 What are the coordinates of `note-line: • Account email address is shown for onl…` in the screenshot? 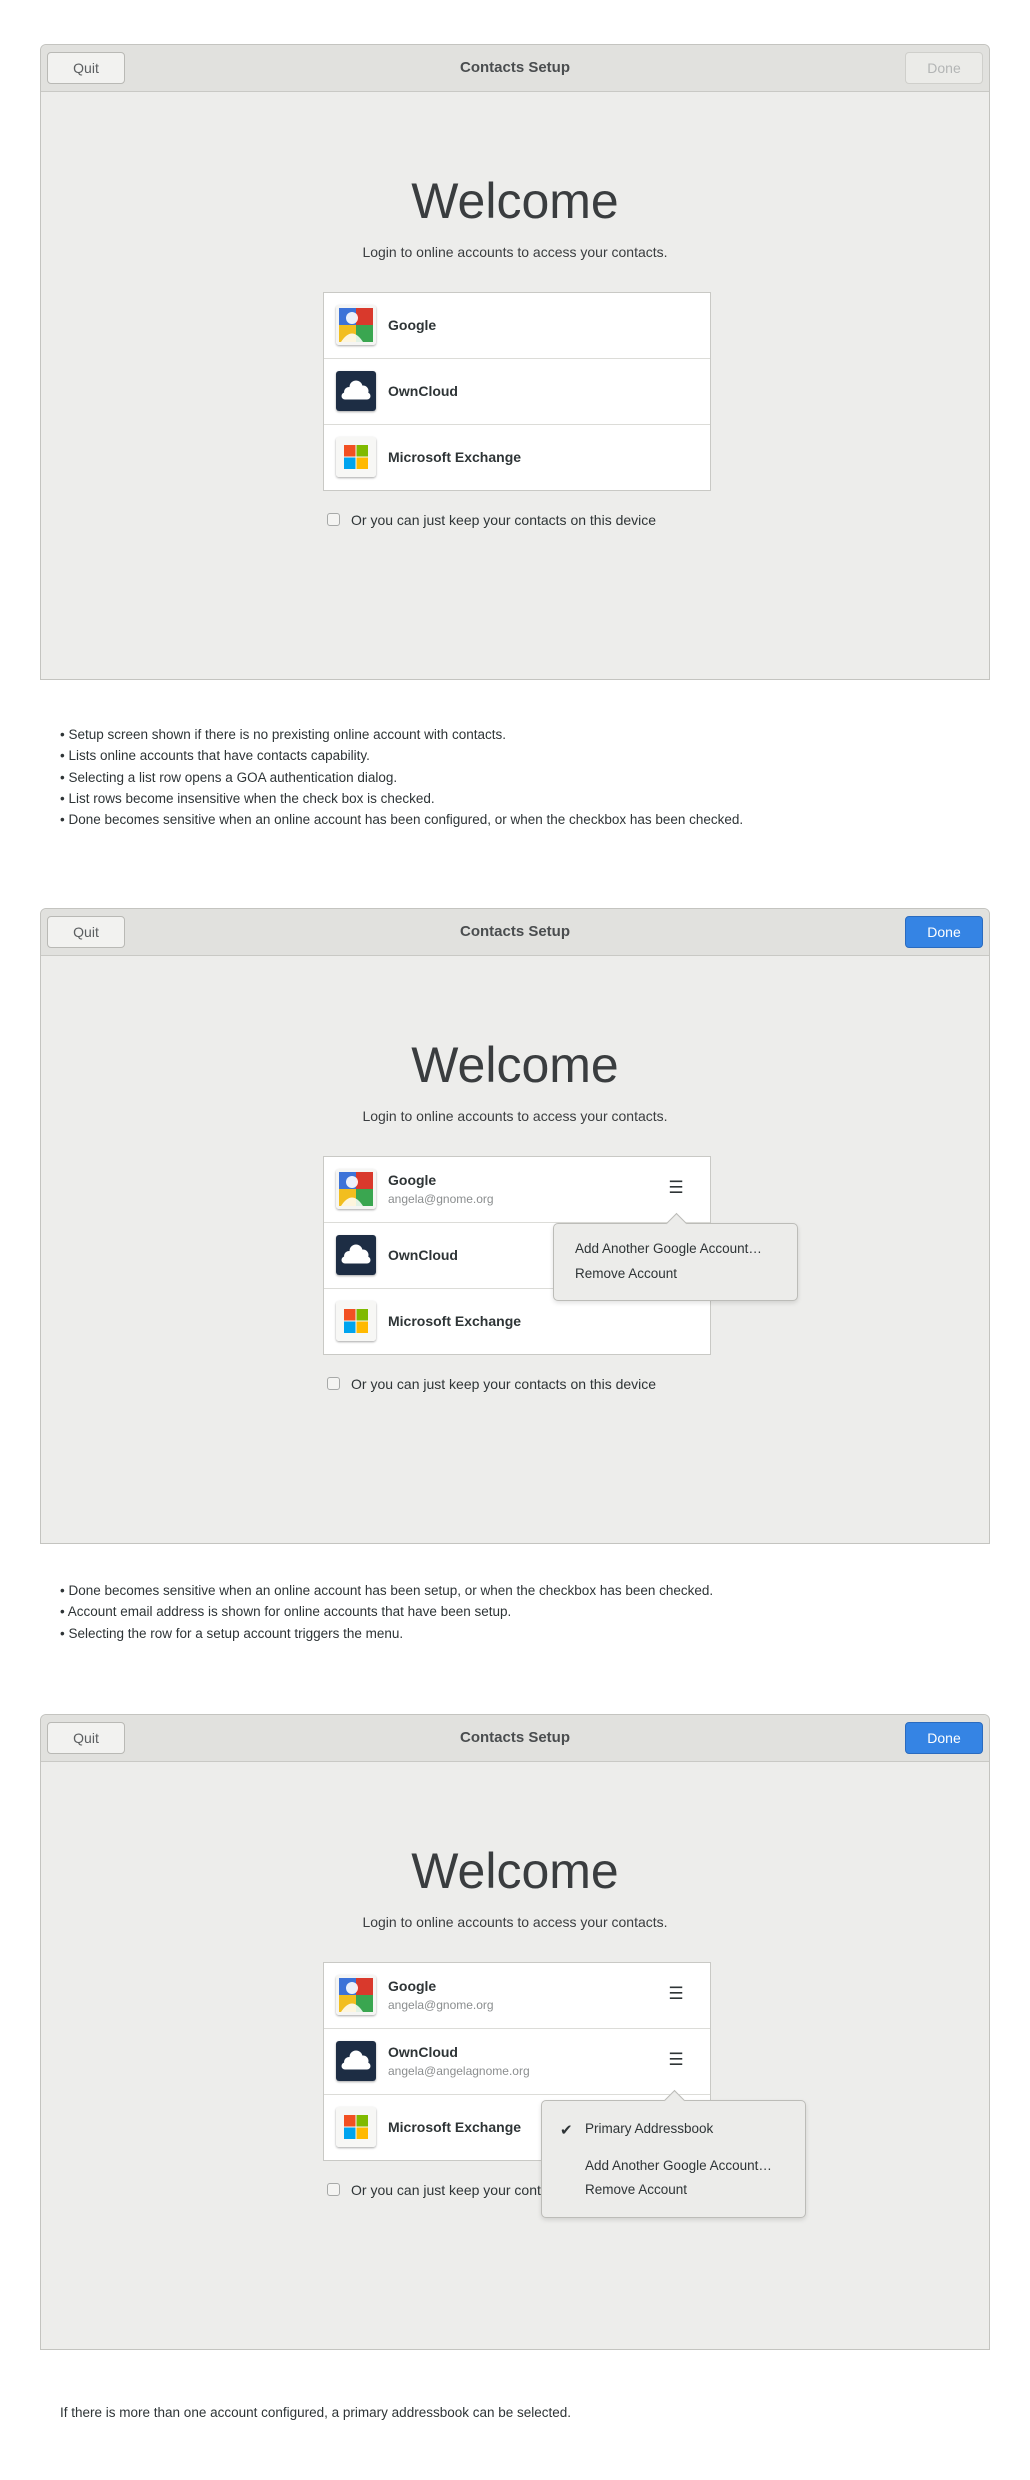 It's located at (286, 1612).